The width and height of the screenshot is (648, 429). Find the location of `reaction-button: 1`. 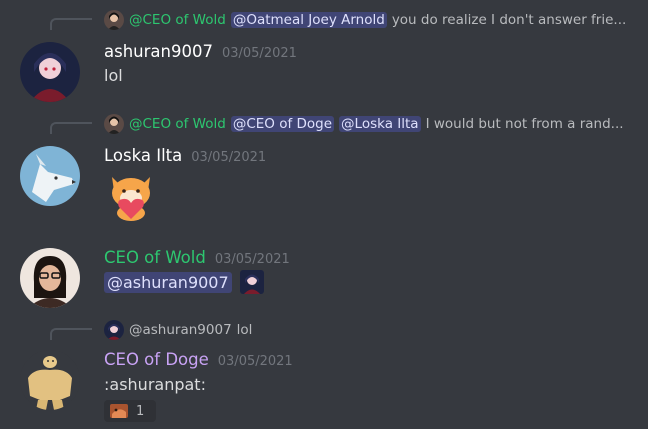

reaction-button: 1 is located at coordinates (130, 411).